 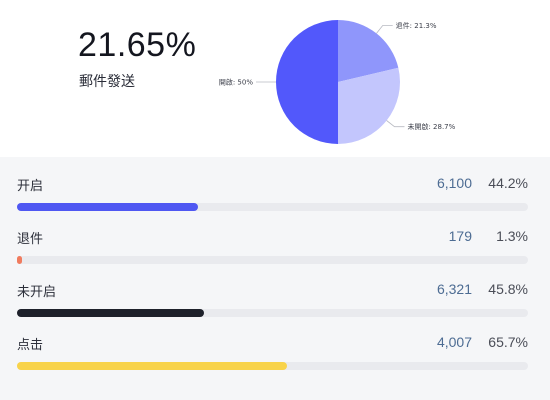 I want to click on metric-unopened: 未开启 6,321 45.8%, so click(x=272, y=307).